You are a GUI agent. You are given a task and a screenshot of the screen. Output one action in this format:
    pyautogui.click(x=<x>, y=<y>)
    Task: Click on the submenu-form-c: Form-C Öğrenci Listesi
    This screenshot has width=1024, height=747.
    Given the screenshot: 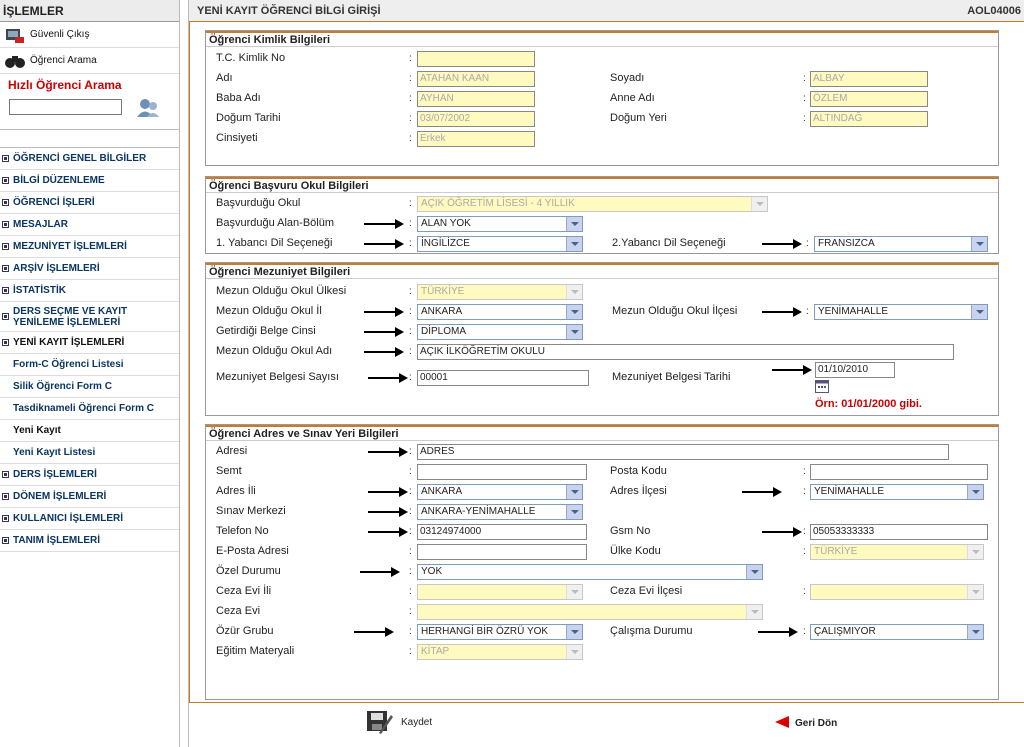 What is the action you would take?
    pyautogui.click(x=89, y=365)
    